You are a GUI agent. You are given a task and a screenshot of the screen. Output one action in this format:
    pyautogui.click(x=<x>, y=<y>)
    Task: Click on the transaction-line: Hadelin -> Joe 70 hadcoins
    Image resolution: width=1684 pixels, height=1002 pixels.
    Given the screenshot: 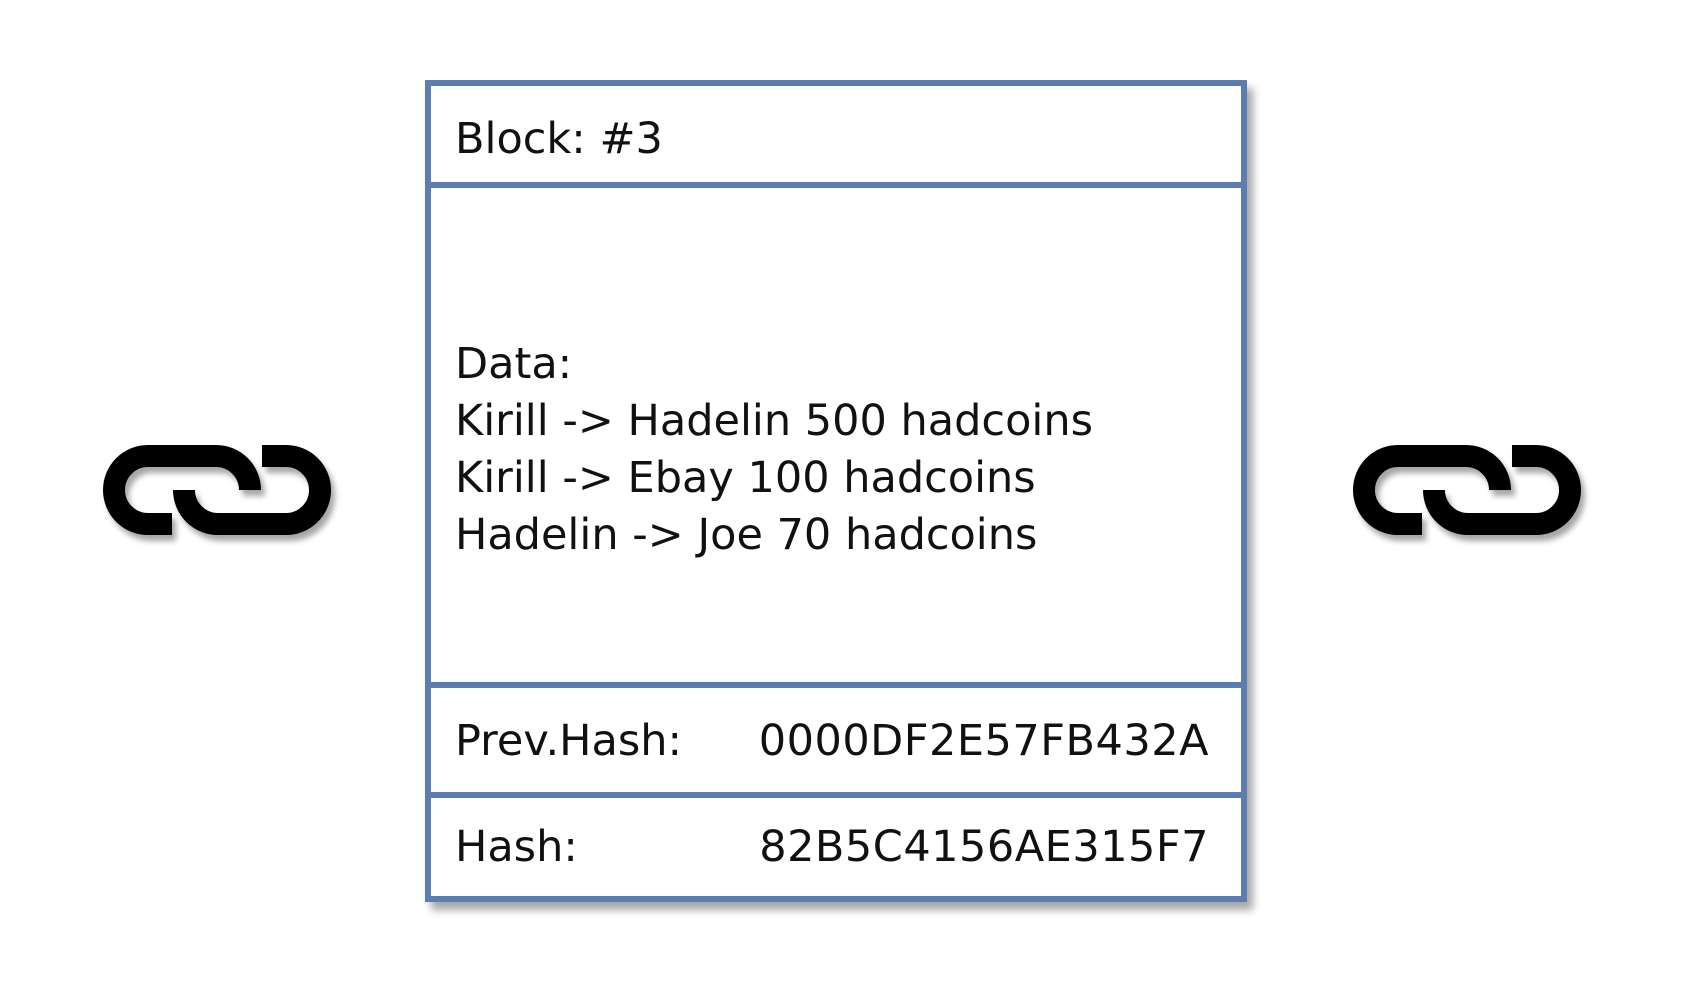 What is the action you would take?
    pyautogui.click(x=746, y=535)
    